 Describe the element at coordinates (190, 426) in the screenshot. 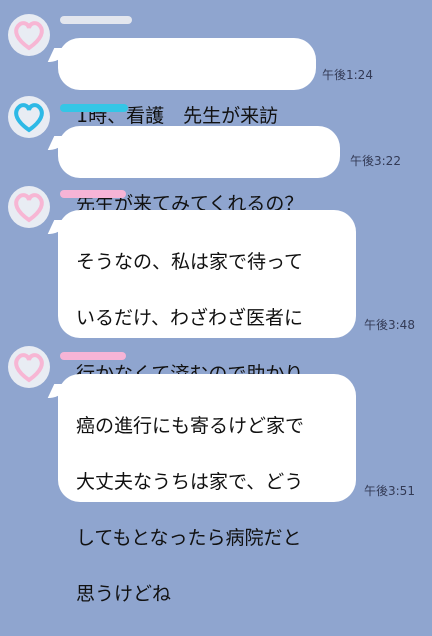

I see `message-text-line: 癌の進行にも寄るけど家で` at that location.